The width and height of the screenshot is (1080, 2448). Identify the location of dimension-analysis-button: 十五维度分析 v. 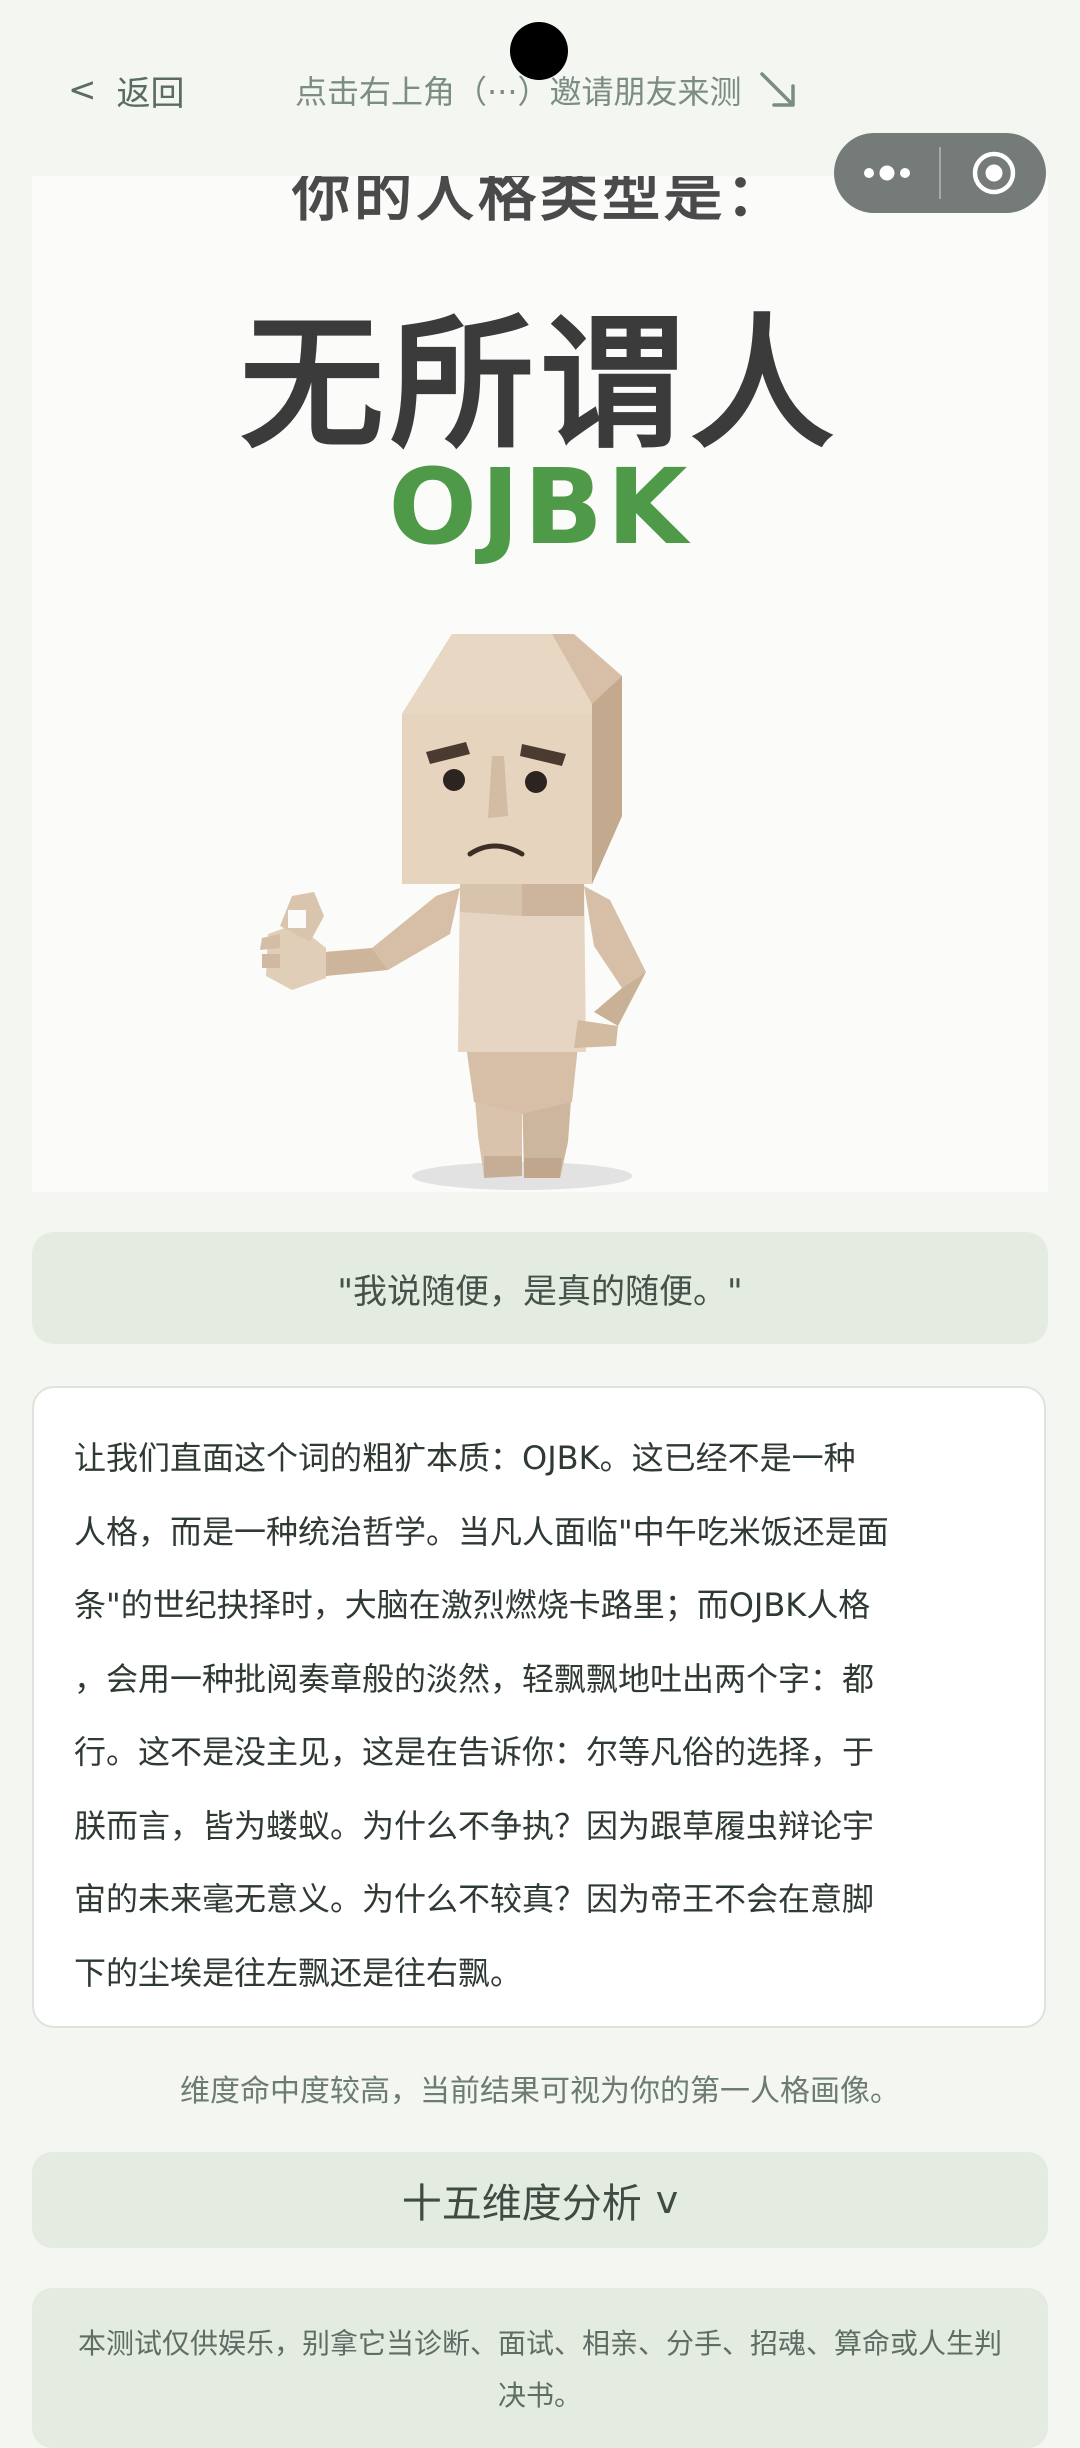
(540, 2200).